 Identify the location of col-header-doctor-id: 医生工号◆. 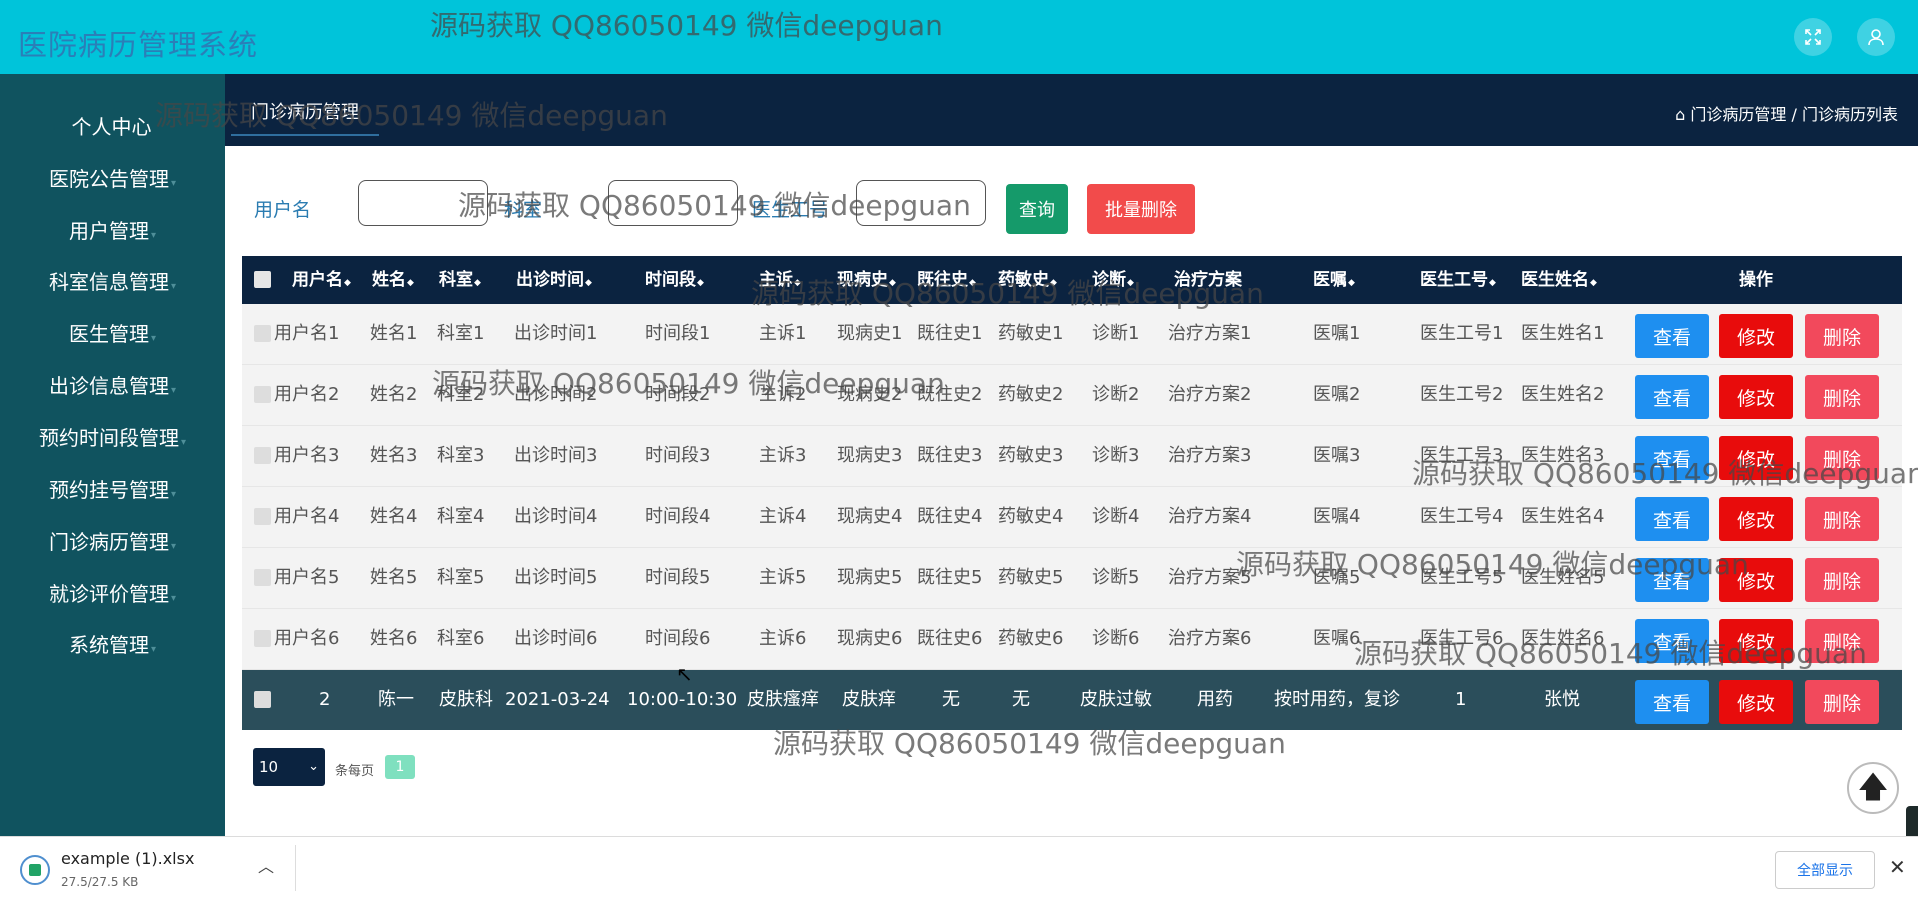
(1458, 281).